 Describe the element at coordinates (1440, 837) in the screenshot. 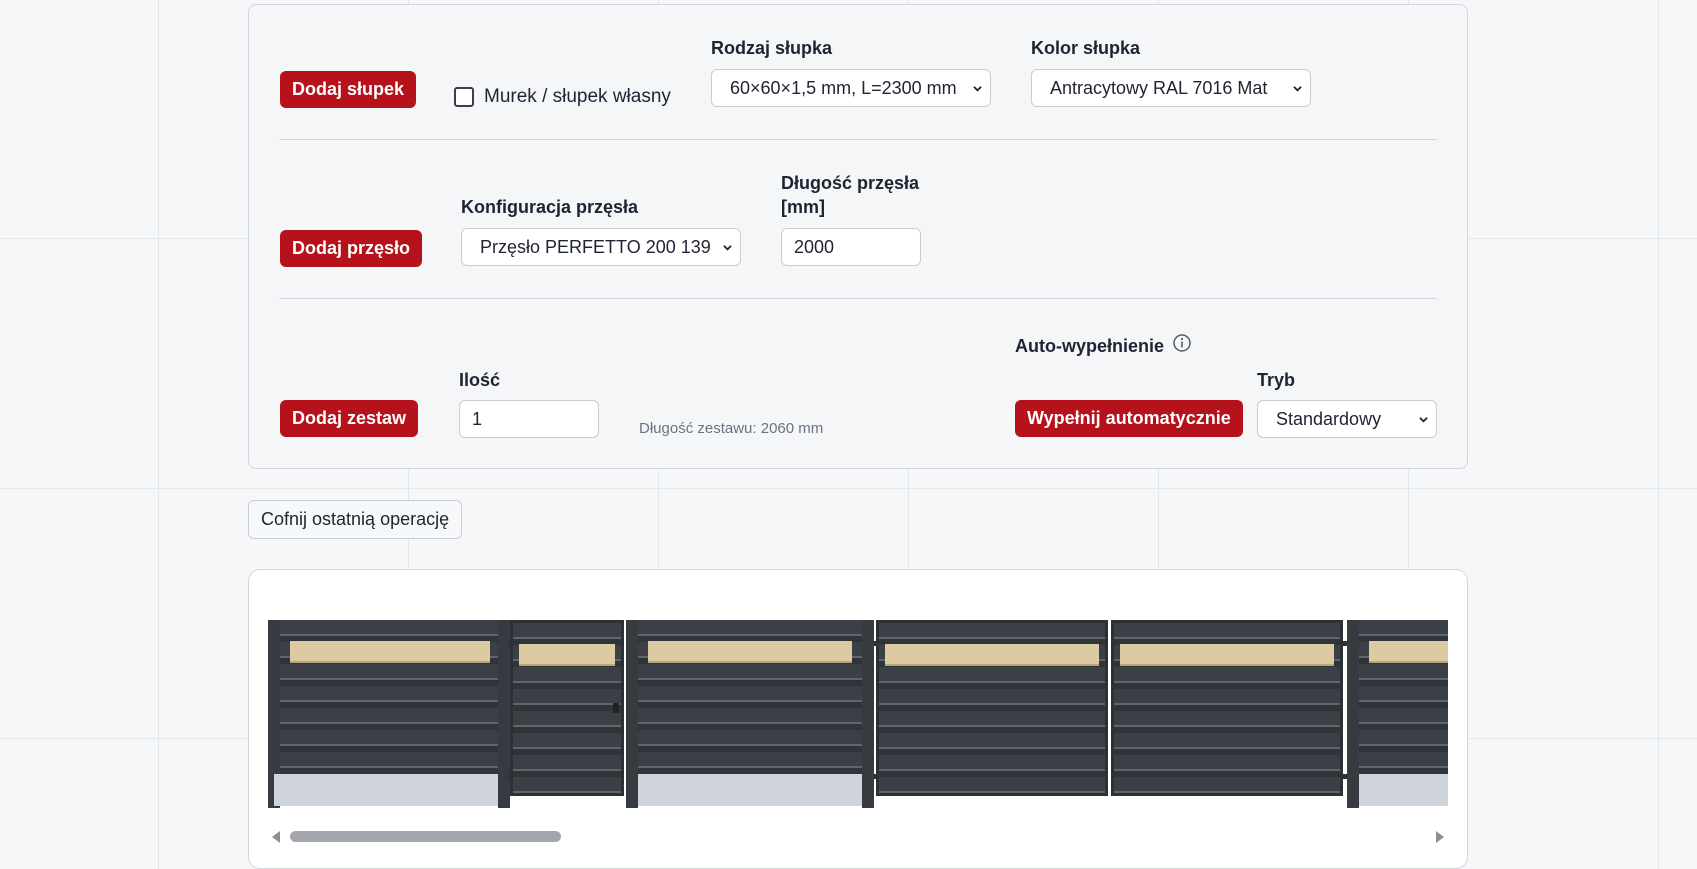

I see `scroll-right-arrow-icon` at that location.